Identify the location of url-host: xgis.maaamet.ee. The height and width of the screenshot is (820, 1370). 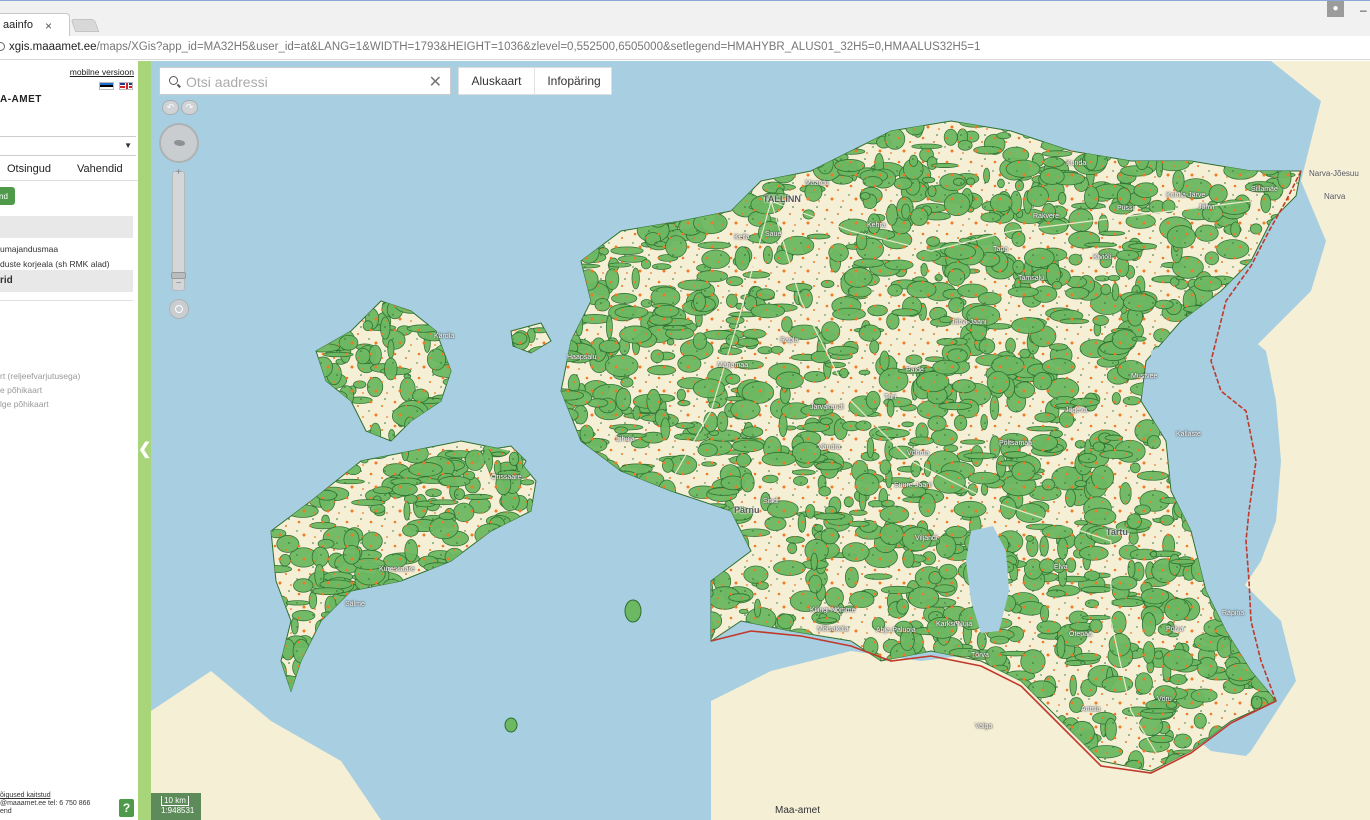
(53, 47).